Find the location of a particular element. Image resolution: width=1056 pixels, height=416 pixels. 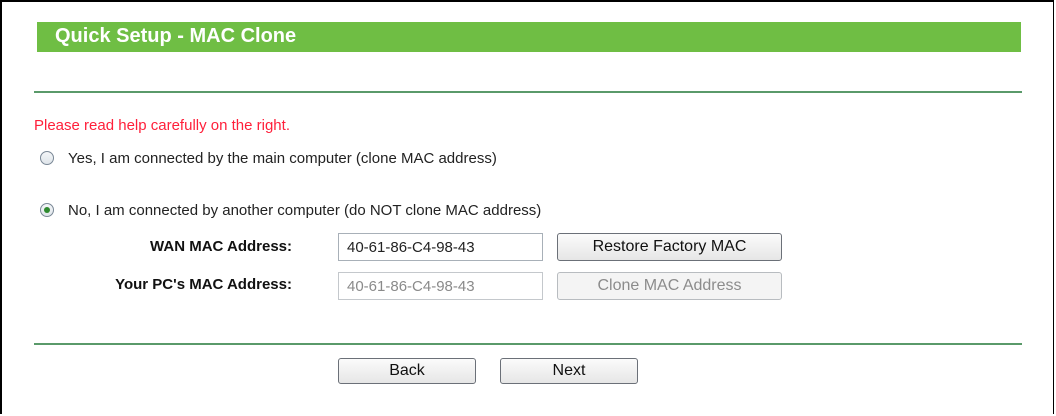

restore-factory-mac-button: Restore Factory MAC is located at coordinates (669, 247).